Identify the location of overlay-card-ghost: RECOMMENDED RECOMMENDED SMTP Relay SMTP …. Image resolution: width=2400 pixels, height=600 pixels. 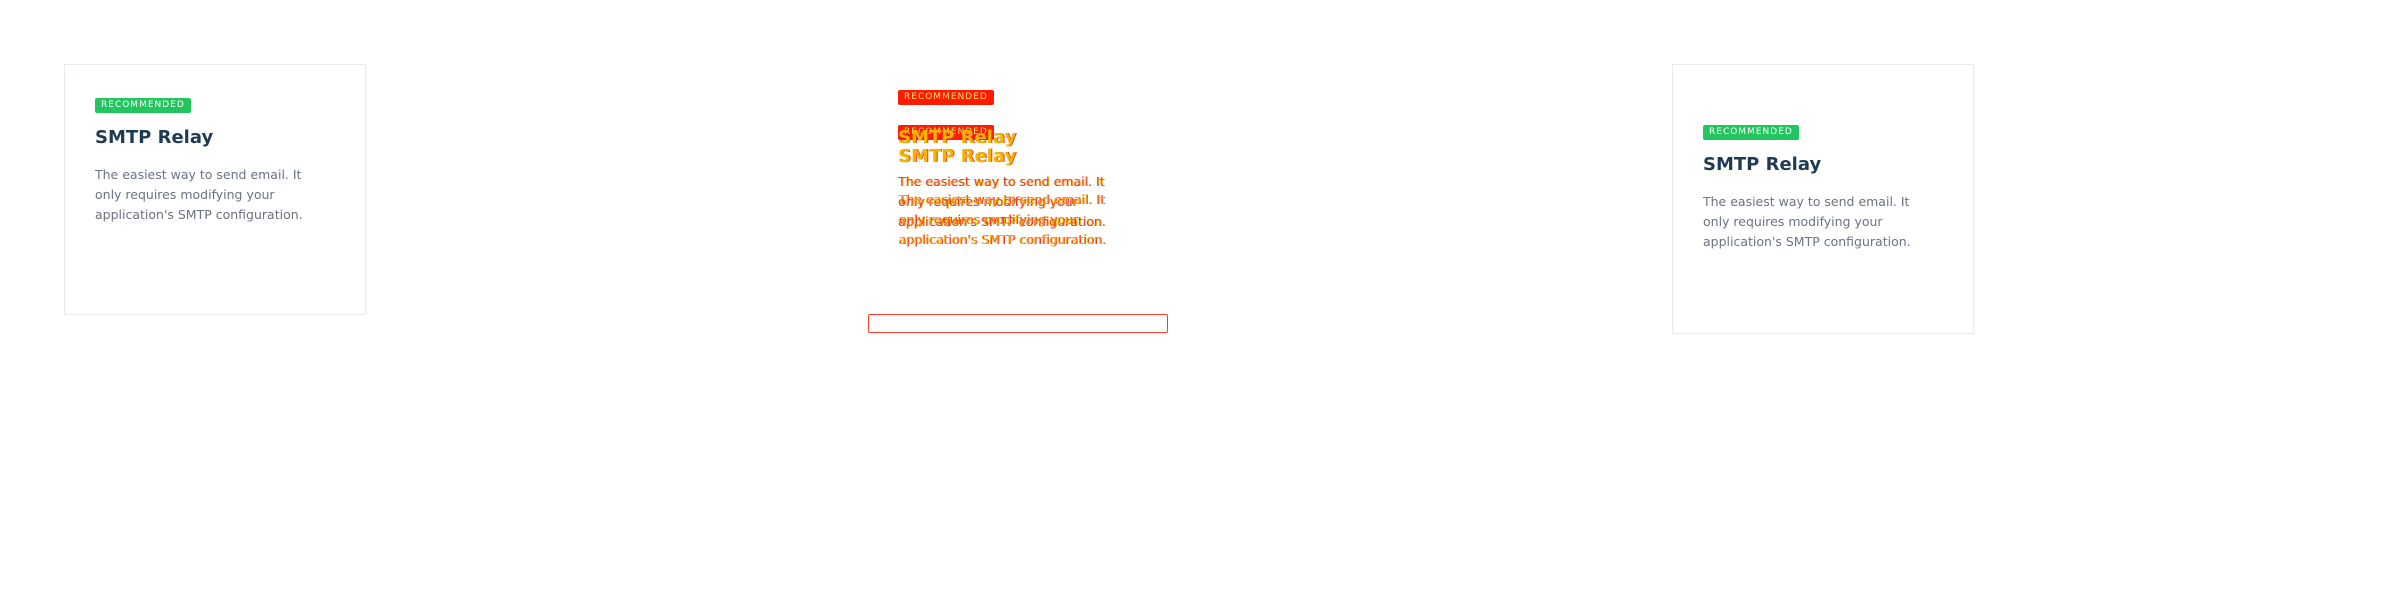
(1028, 170).